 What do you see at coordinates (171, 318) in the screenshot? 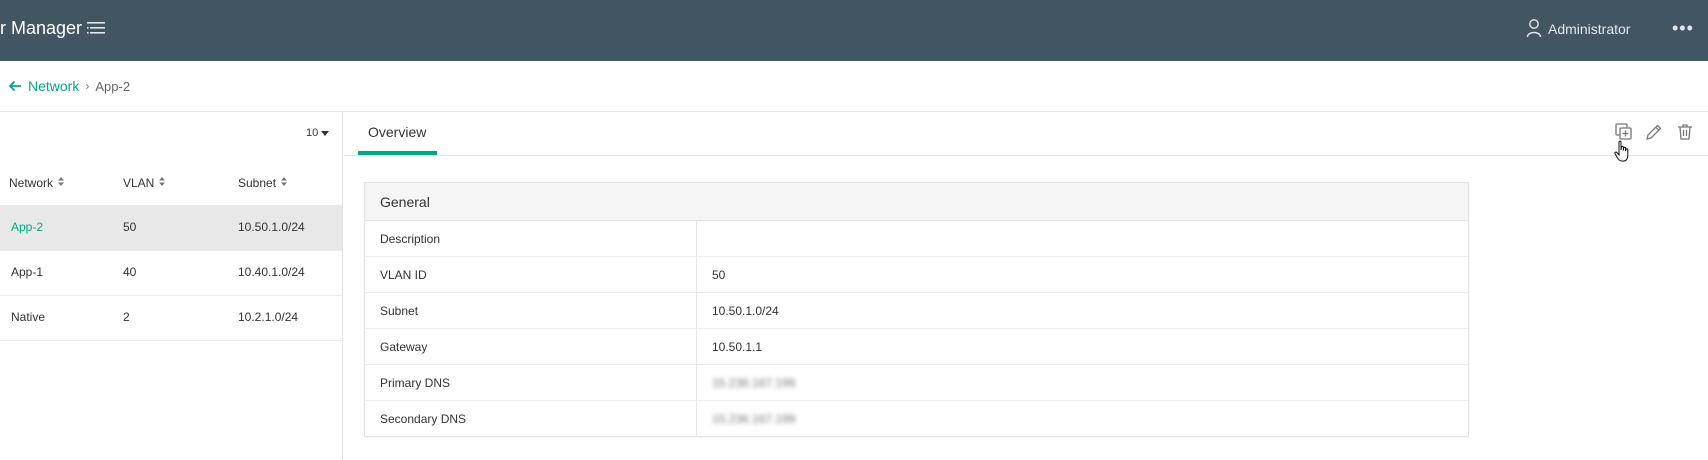
I see `list-row: Native 2 10.2.1.0/24` at bounding box center [171, 318].